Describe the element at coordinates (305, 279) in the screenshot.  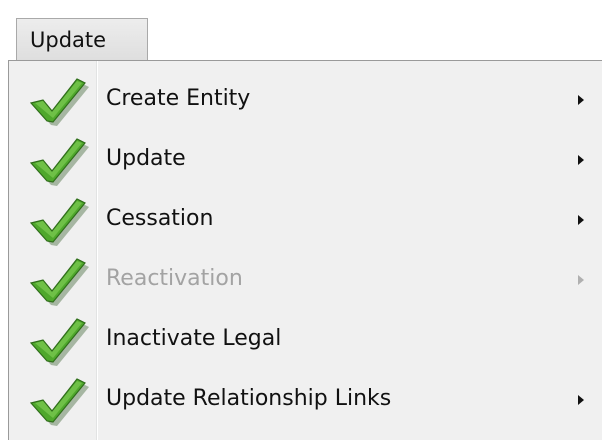
I see `menu-item-reactivation: Reactivation` at that location.